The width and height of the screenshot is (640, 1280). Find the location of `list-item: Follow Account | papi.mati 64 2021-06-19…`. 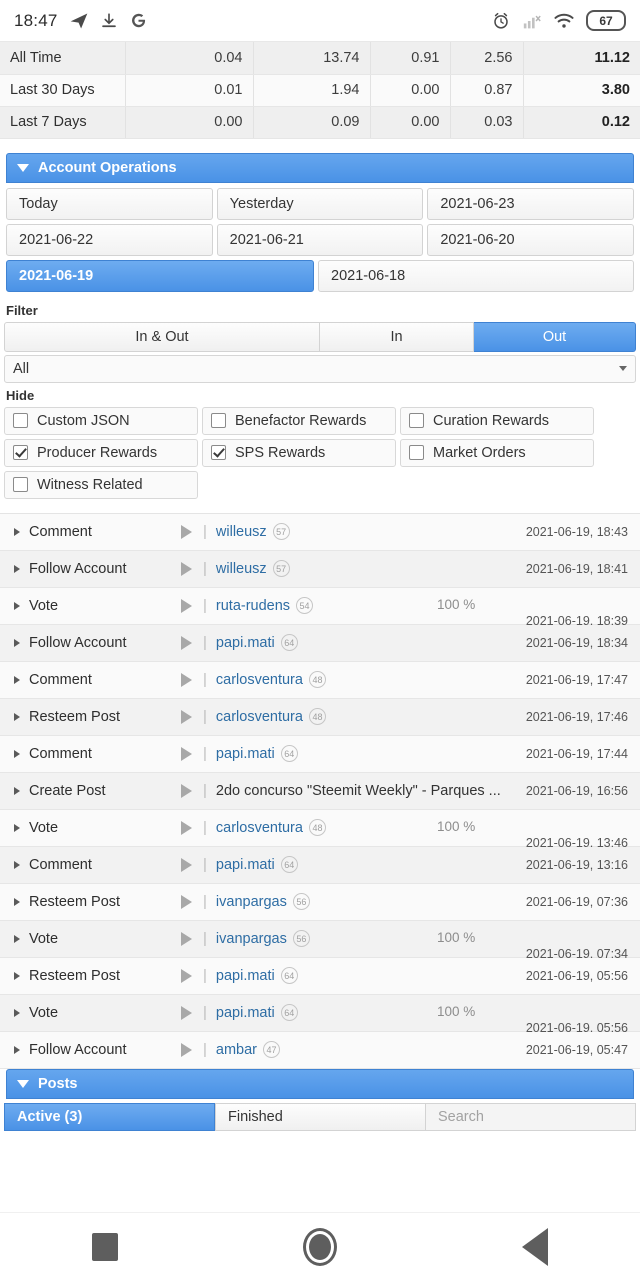

list-item: Follow Account | papi.mati 64 2021-06-19… is located at coordinates (320, 643).